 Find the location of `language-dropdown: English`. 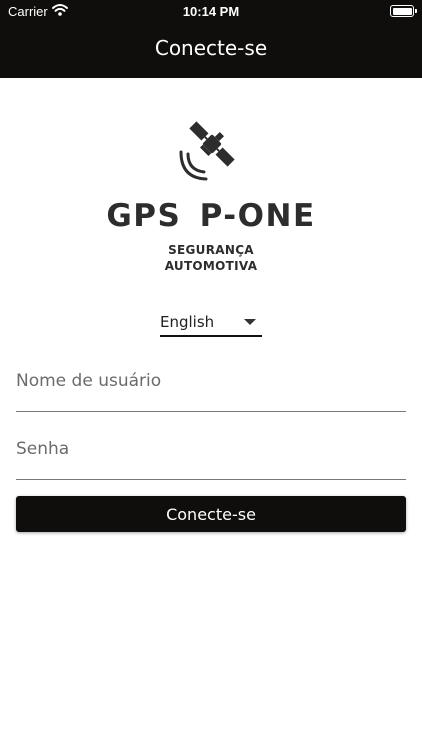

language-dropdown: English is located at coordinates (211, 323).